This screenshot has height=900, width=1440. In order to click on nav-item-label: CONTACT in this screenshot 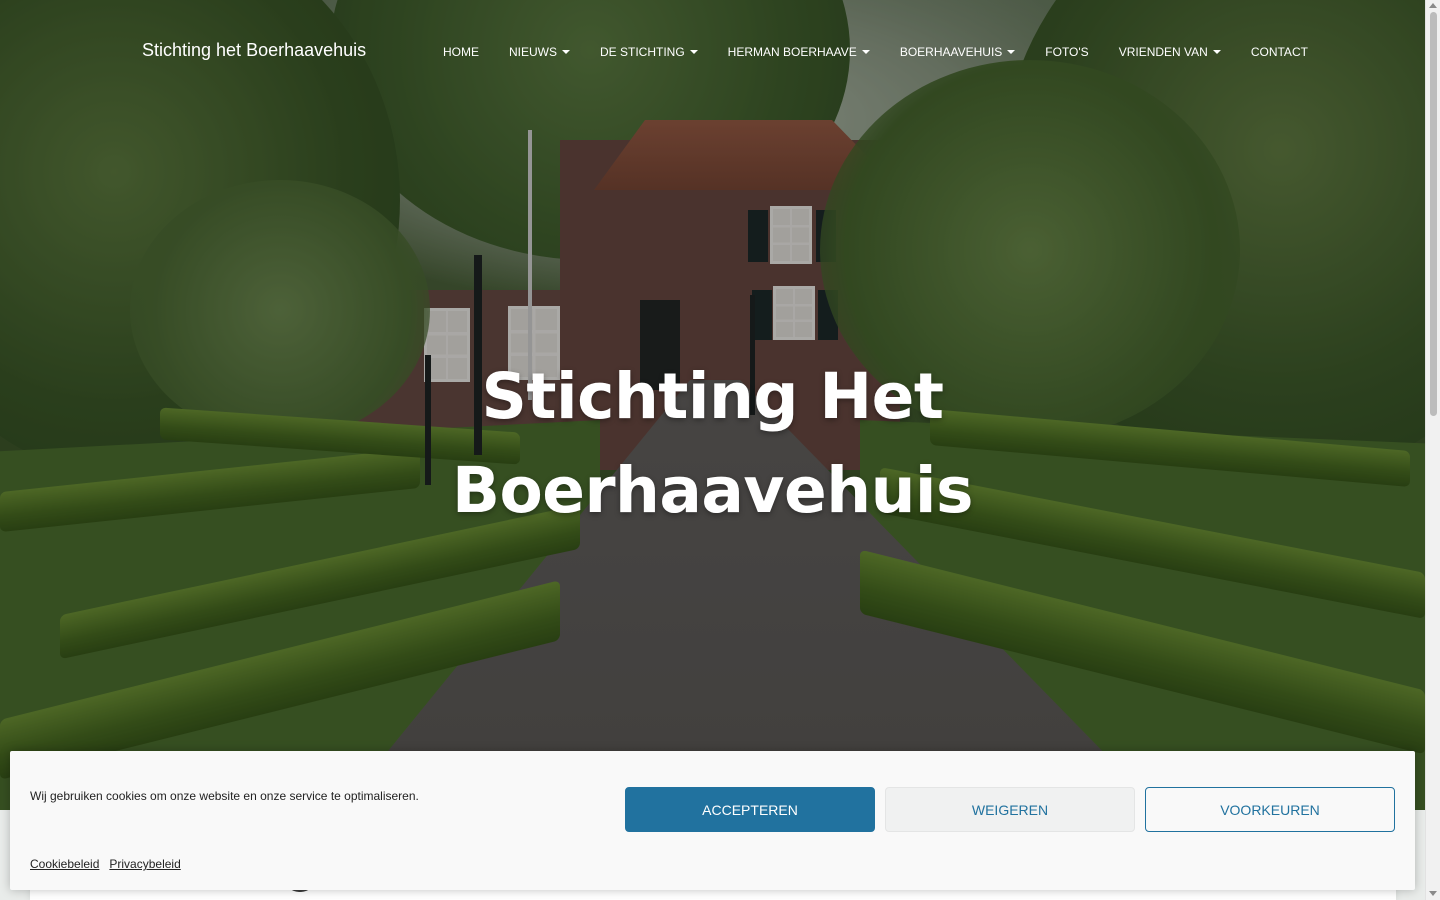, I will do `click(1279, 52)`.